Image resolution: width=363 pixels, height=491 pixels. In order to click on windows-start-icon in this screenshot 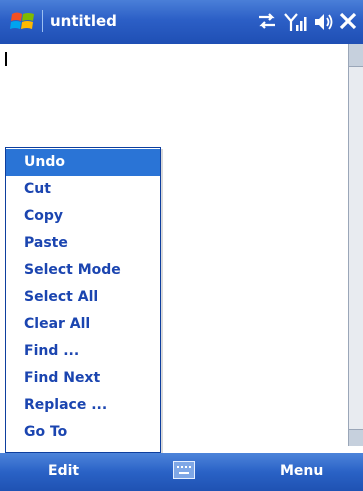, I will do `click(23, 22)`.